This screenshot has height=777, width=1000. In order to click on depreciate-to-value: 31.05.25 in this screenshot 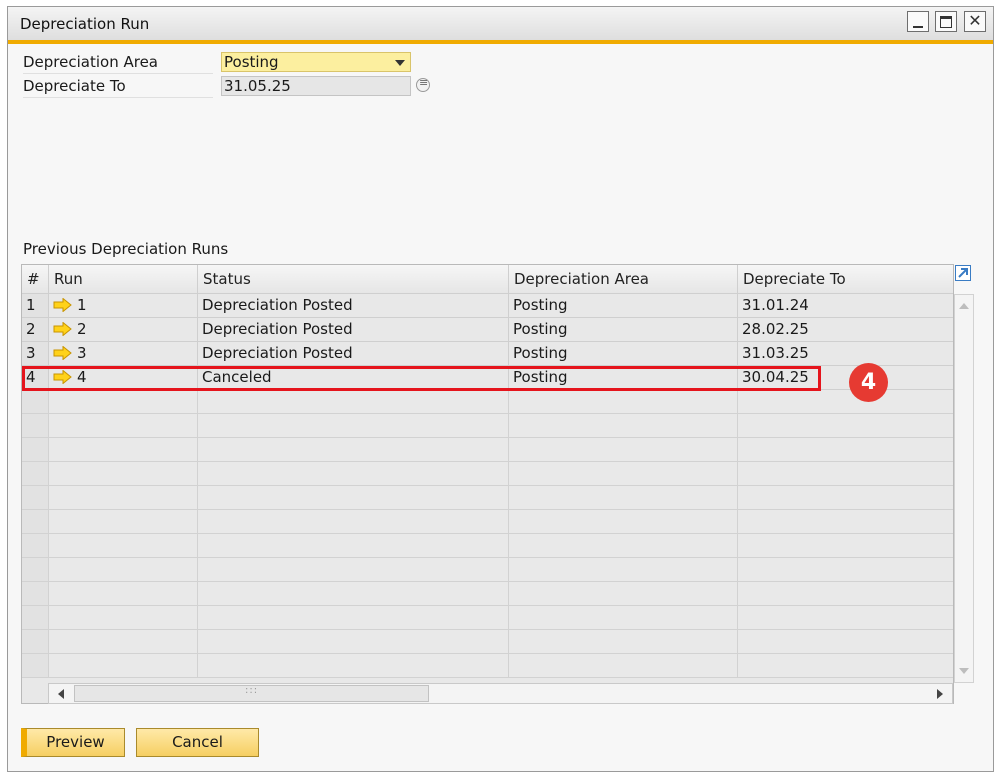, I will do `click(257, 86)`.